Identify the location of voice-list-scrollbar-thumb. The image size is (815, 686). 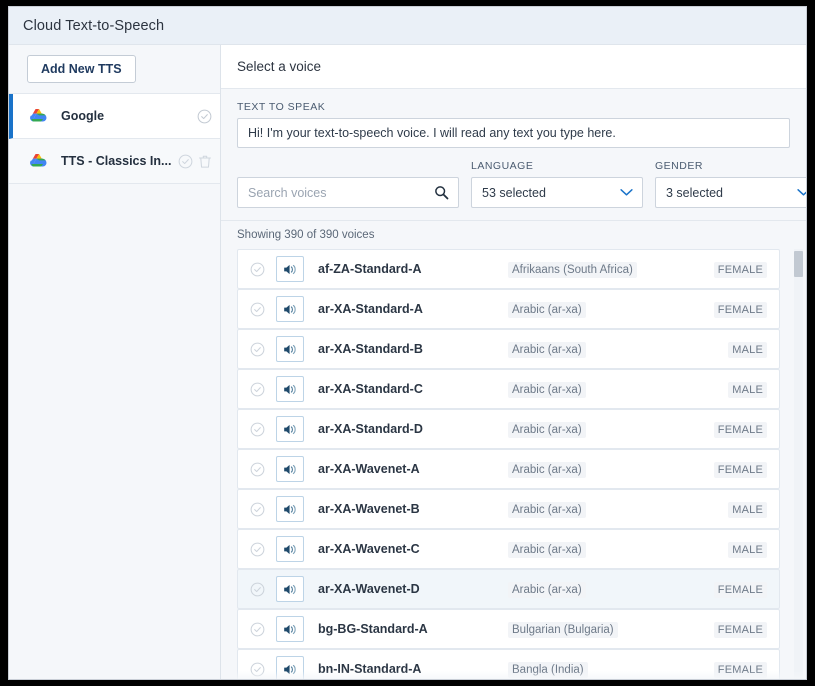
(798, 264).